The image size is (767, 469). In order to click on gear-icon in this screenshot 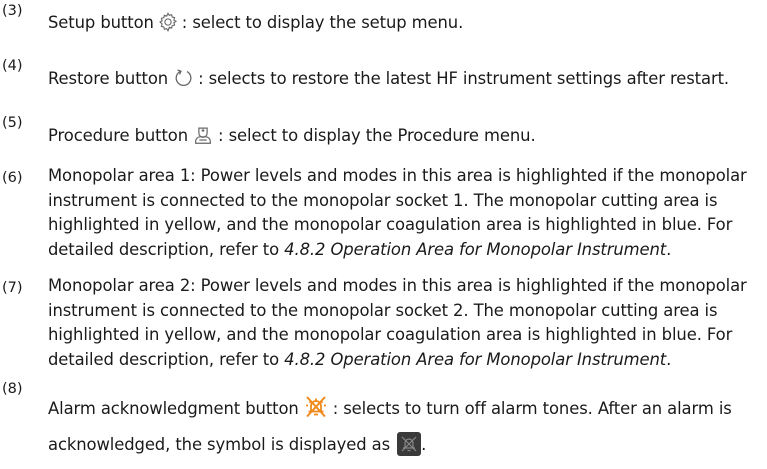, I will do `click(168, 22)`.